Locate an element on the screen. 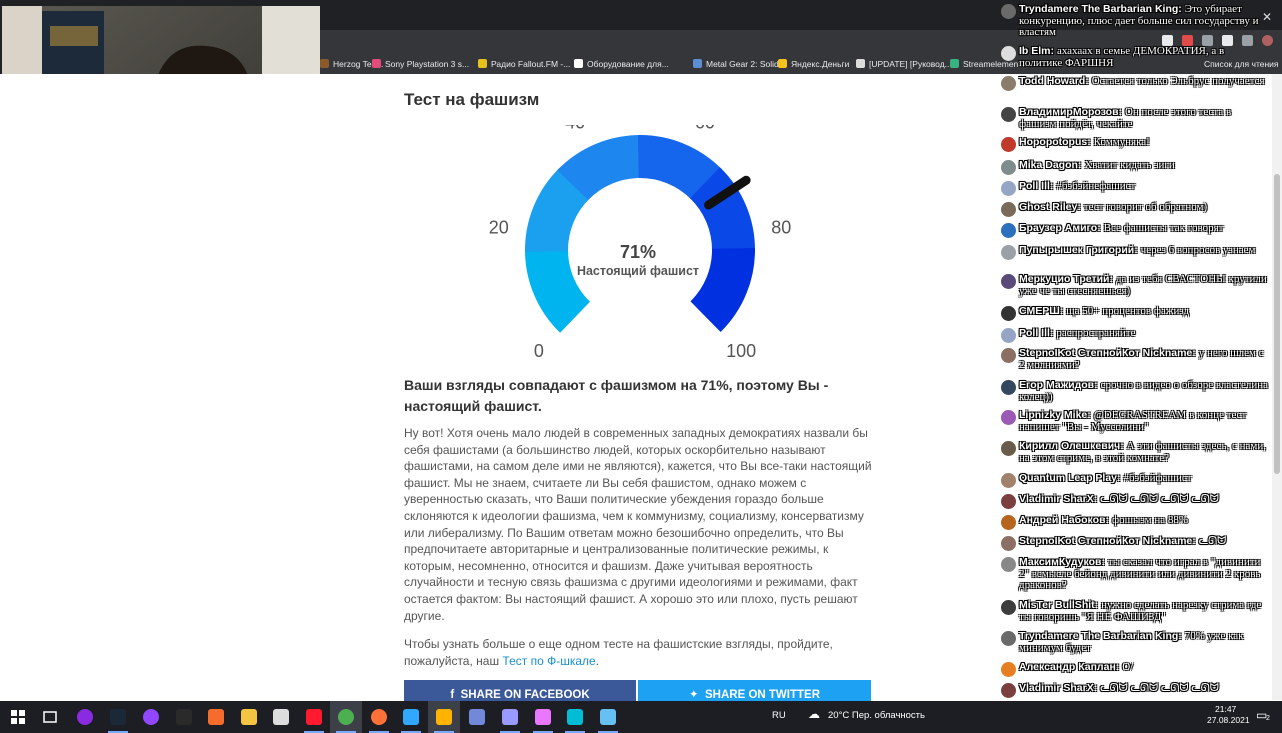 Image resolution: width=1282 pixels, height=733 pixels. origin-icon is located at coordinates (216, 717).